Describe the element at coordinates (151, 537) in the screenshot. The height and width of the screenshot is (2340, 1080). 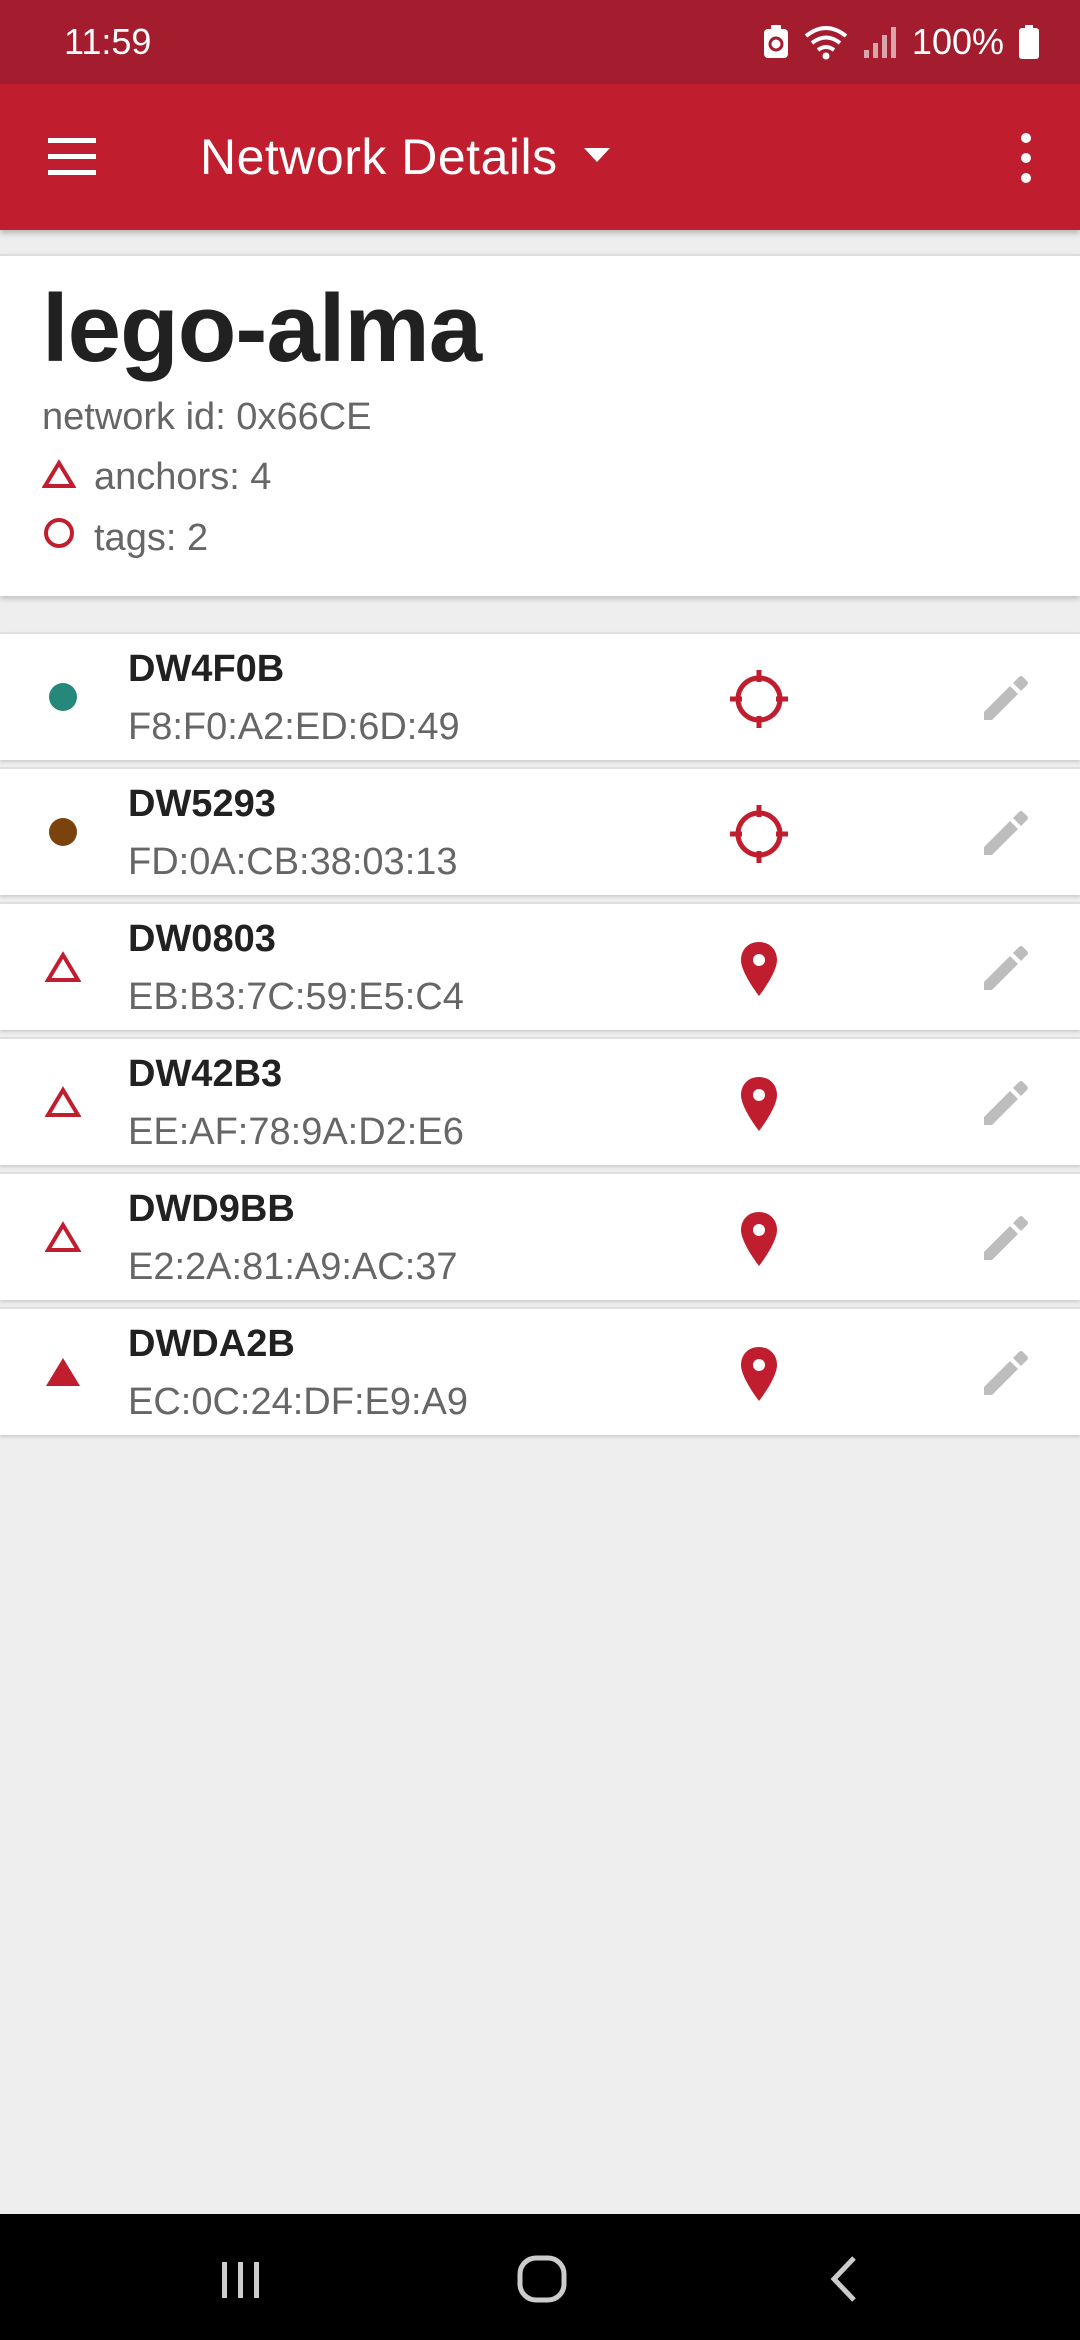
I see `tags-count-label: tags: 2` at that location.